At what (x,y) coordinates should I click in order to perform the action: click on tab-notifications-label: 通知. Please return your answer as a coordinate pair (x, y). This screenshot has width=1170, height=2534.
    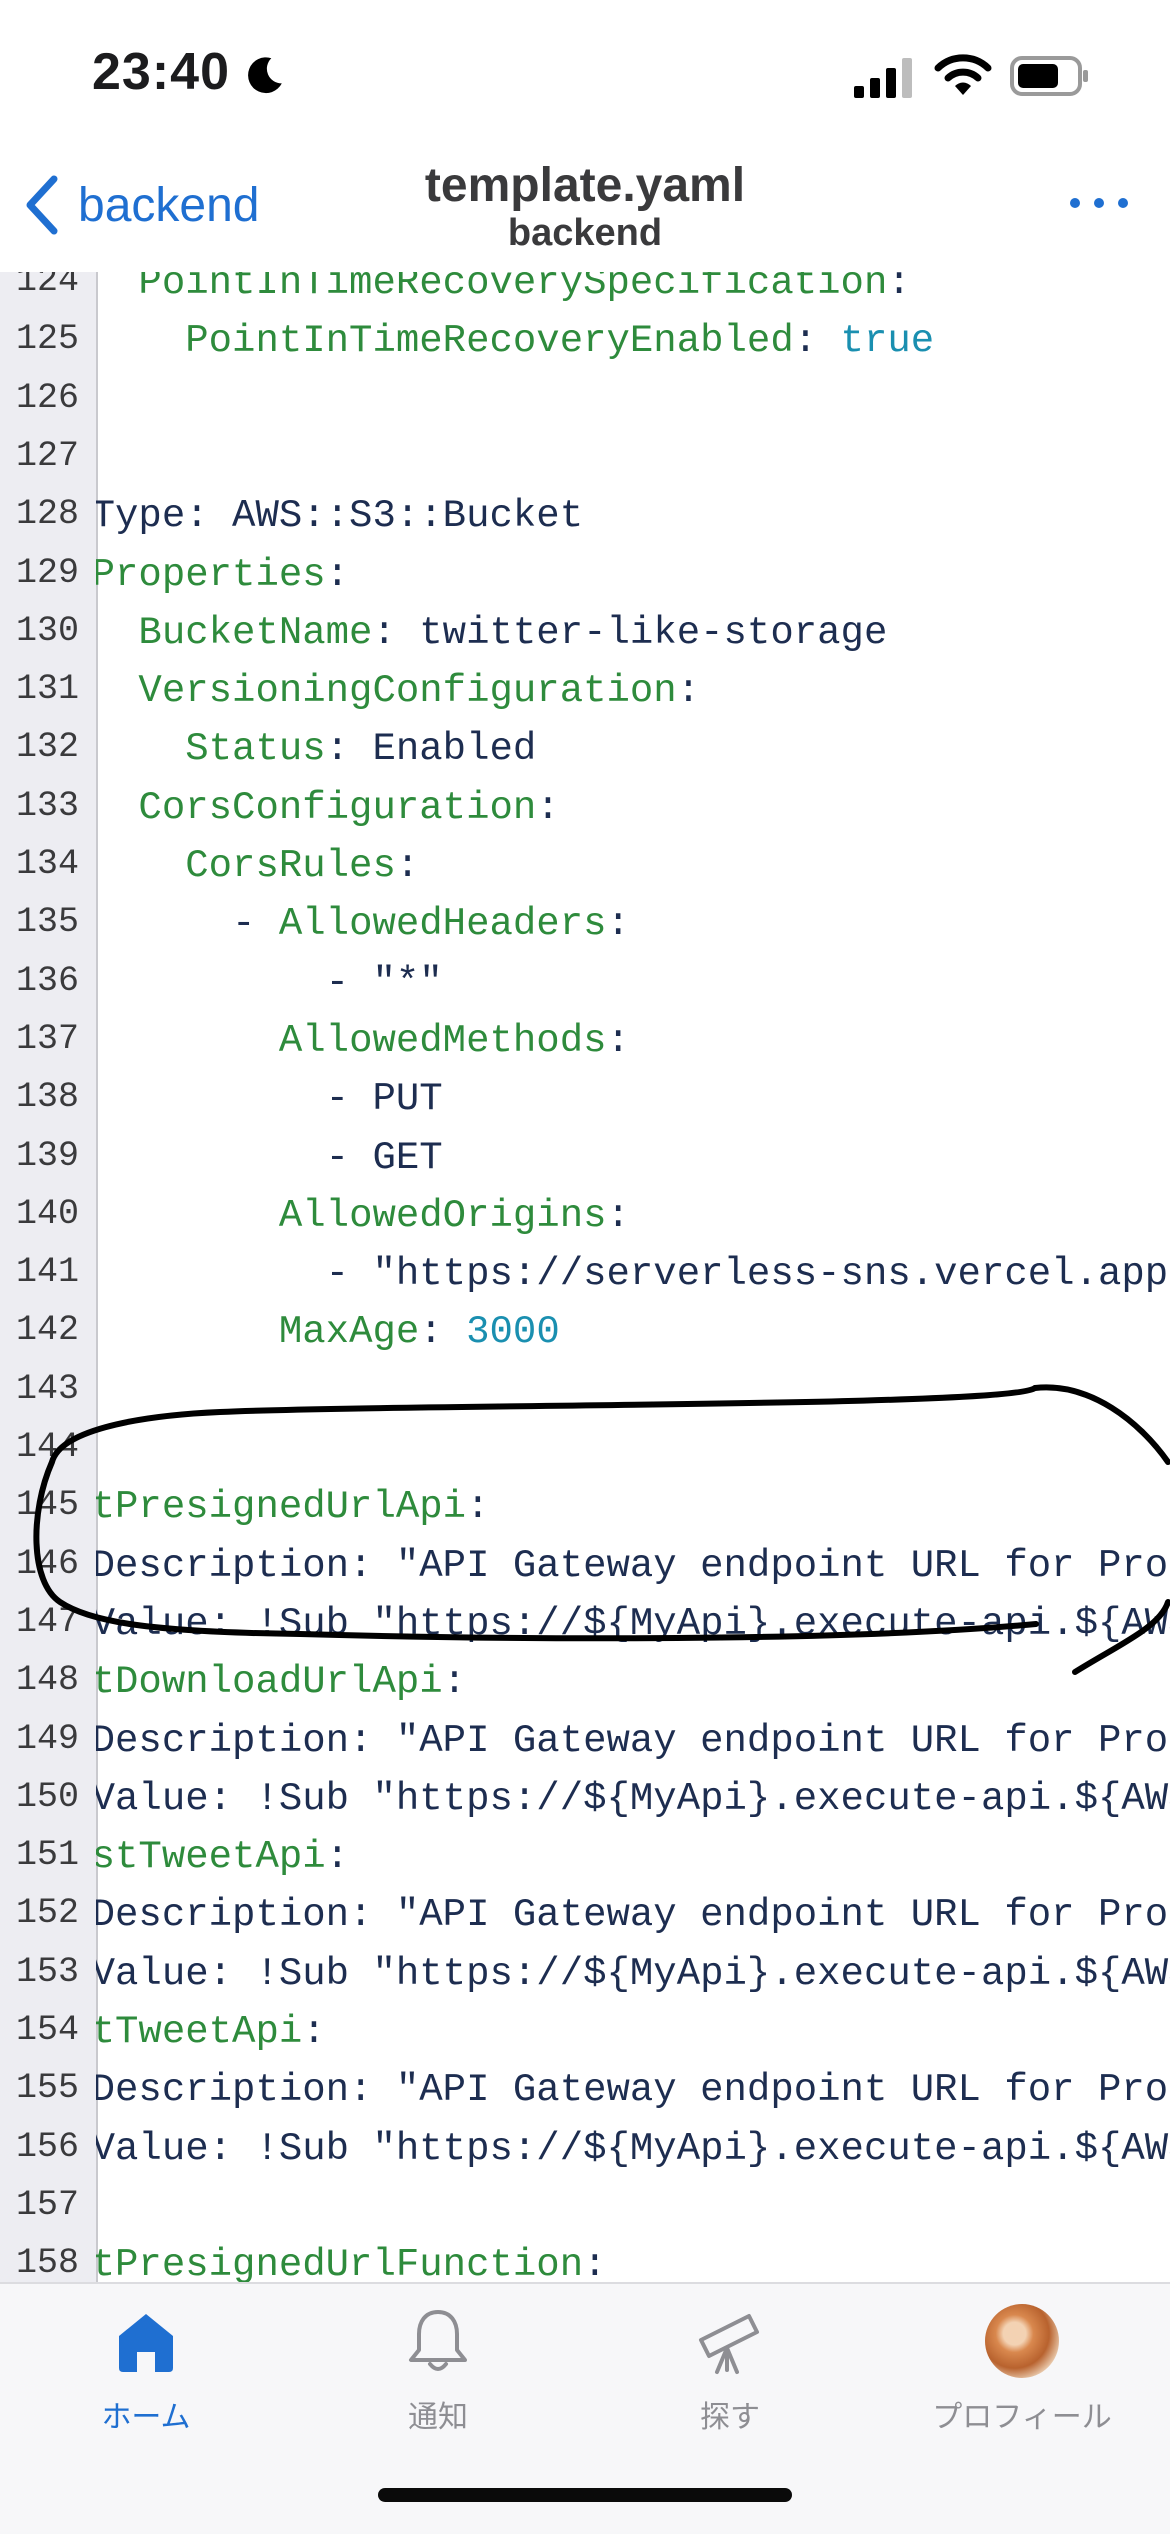
    Looking at the image, I should click on (438, 2417).